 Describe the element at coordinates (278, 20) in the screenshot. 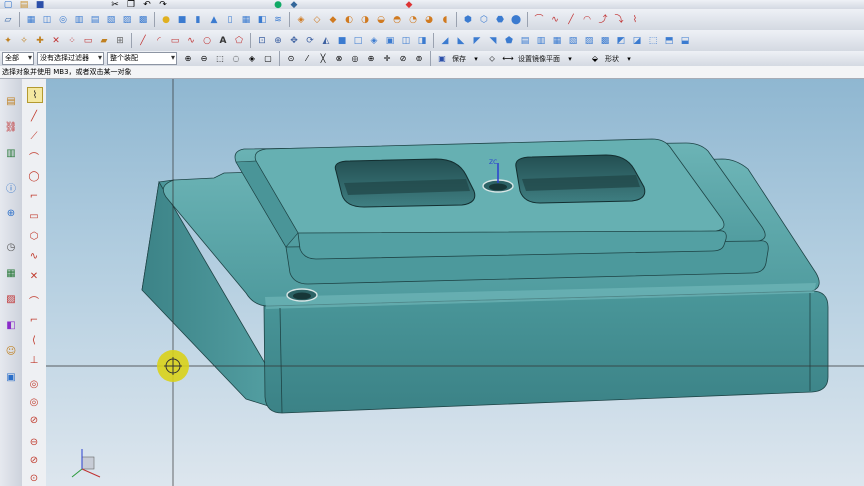

I see `thread-icon: ≋` at that location.